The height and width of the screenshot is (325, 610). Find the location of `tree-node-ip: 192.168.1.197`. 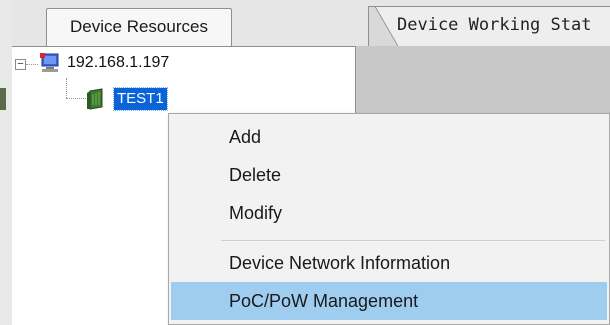

tree-node-ip: 192.168.1.197 is located at coordinates (118, 63).